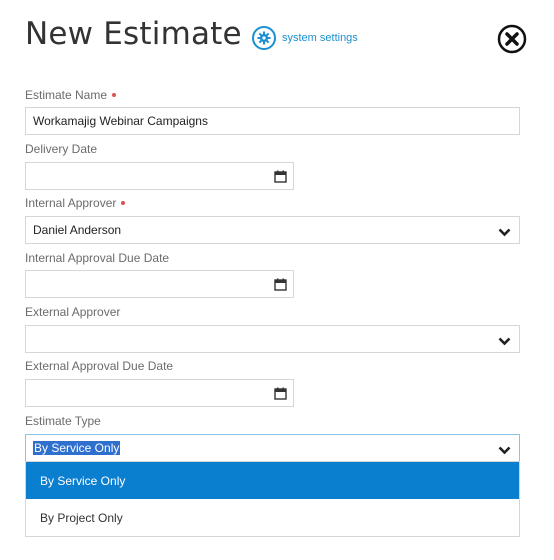 This screenshot has width=554, height=560. Describe the element at coordinates (77, 448) in the screenshot. I see `estimate-type-value: By Service Only` at that location.